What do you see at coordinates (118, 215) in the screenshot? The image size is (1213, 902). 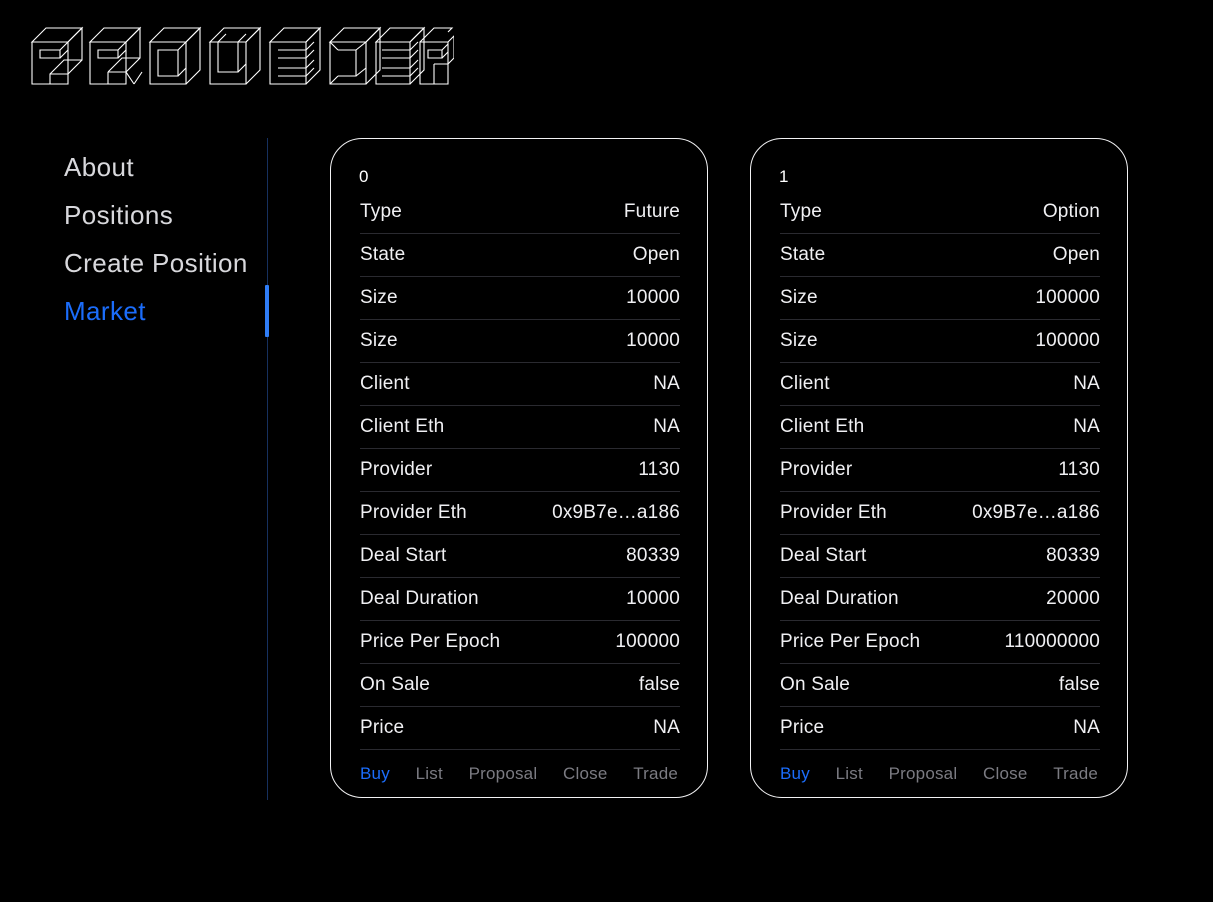 I see `sidebar-item-positions: Positions` at bounding box center [118, 215].